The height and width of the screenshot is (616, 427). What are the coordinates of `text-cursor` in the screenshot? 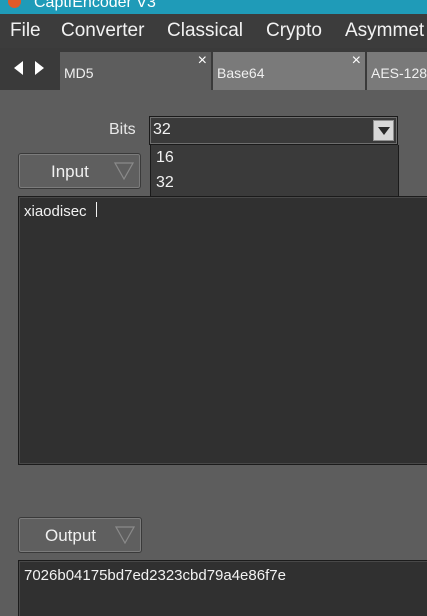 It's located at (99, 209).